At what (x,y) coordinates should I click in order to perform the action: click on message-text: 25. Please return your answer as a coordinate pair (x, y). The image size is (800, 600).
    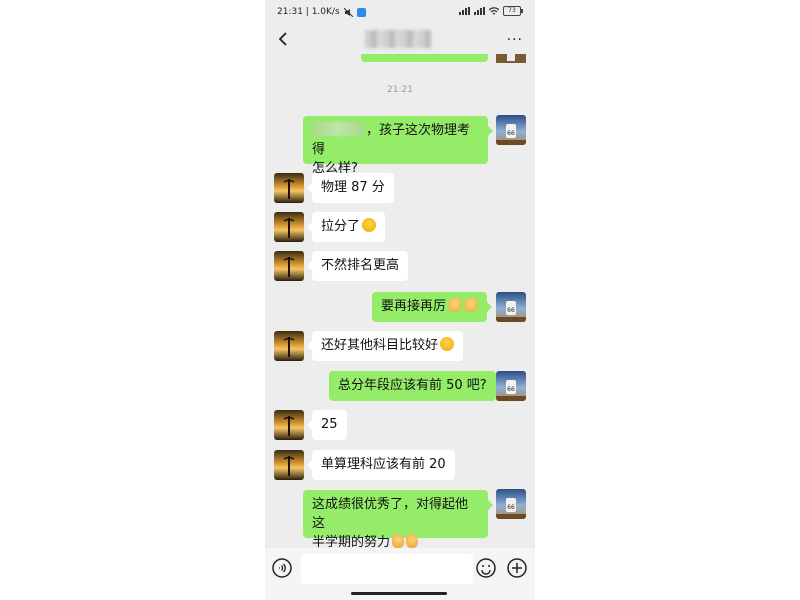
    Looking at the image, I should click on (329, 424).